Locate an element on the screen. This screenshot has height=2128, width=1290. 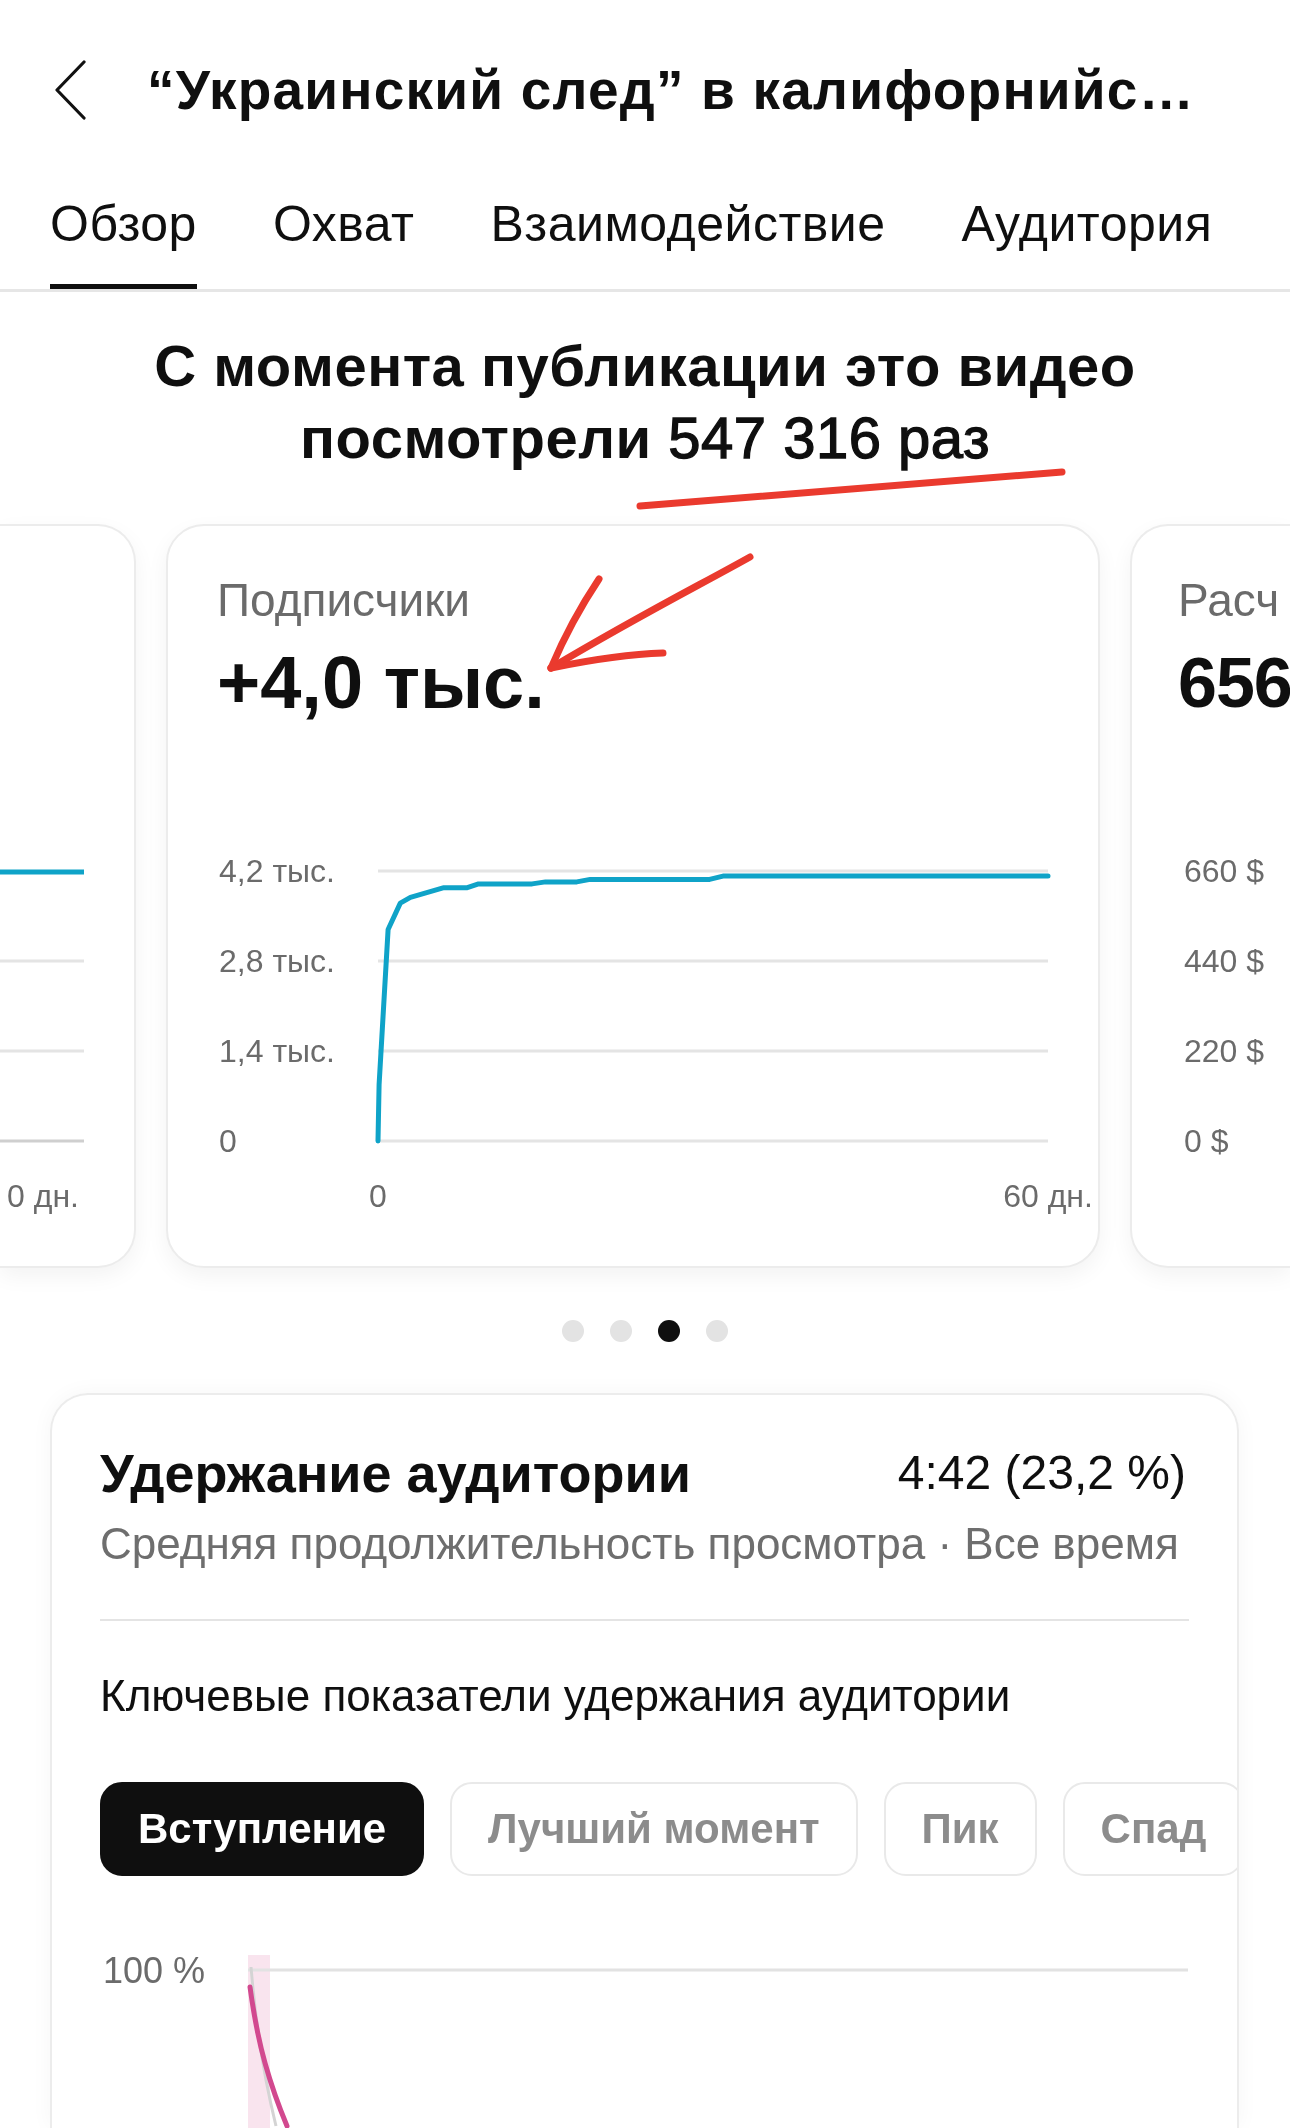
tab: Обзор is located at coordinates (123, 234).